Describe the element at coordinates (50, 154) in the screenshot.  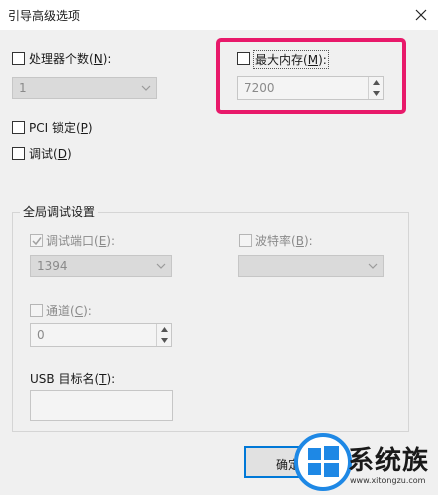
I see `debug-label: 调试(D)` at that location.